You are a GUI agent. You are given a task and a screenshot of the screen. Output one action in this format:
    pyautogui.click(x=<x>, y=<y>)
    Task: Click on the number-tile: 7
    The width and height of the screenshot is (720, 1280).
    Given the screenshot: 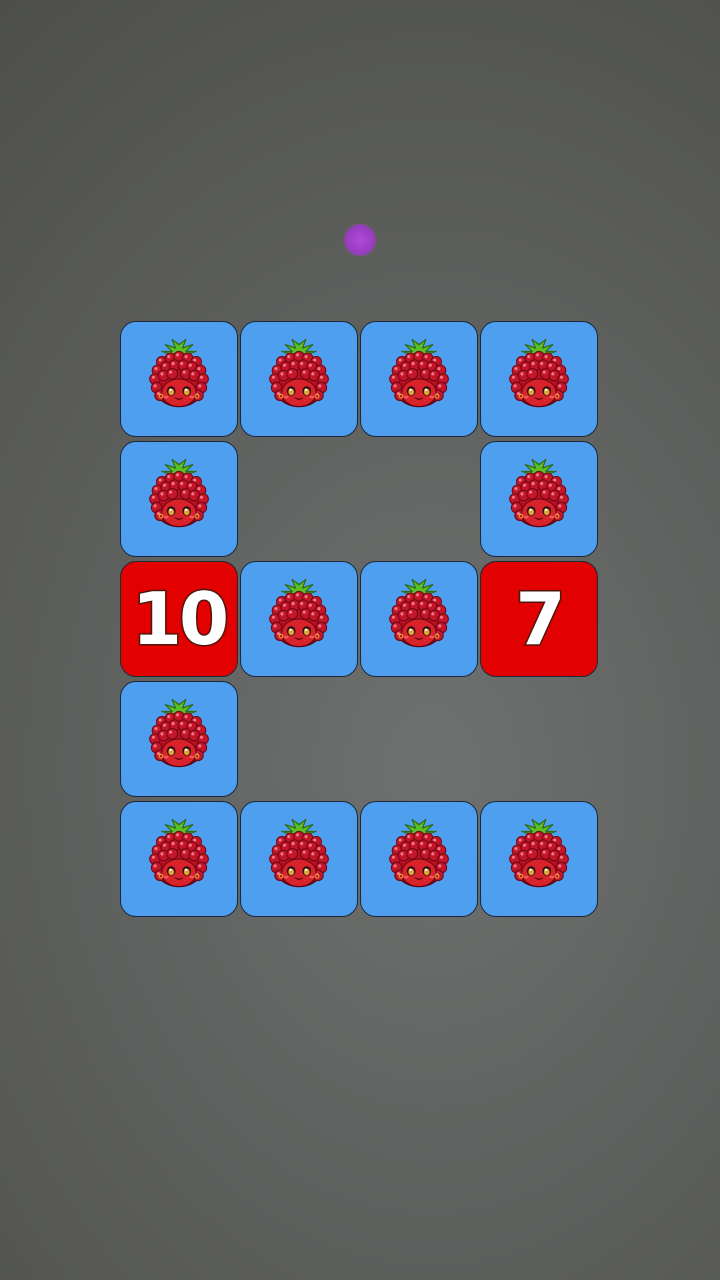 What is the action you would take?
    pyautogui.click(x=539, y=619)
    